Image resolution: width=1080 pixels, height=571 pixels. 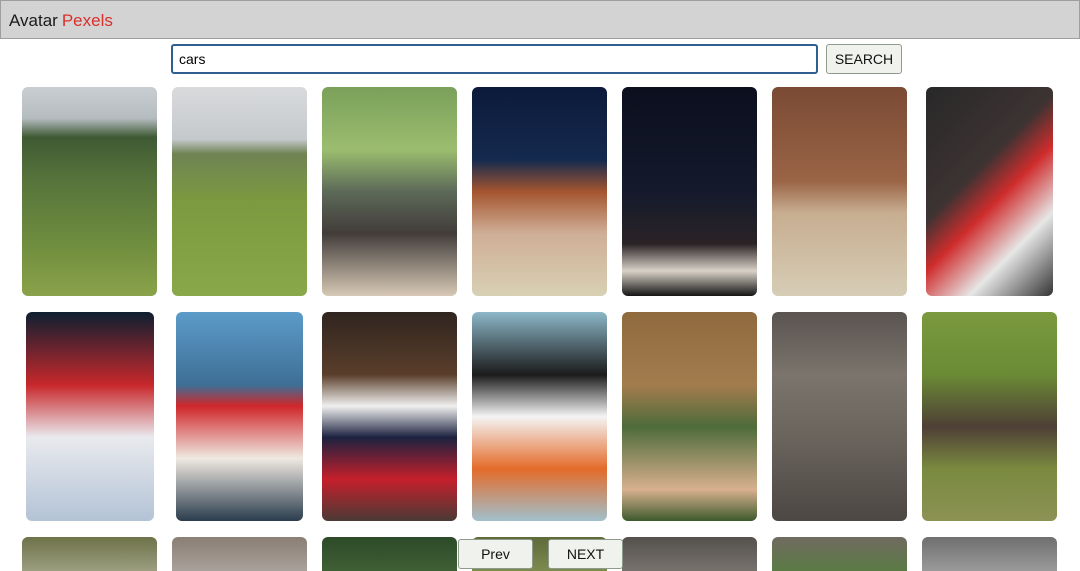 What do you see at coordinates (90, 416) in the screenshot?
I see `photo-thumbnail-rooster-red-comb` at bounding box center [90, 416].